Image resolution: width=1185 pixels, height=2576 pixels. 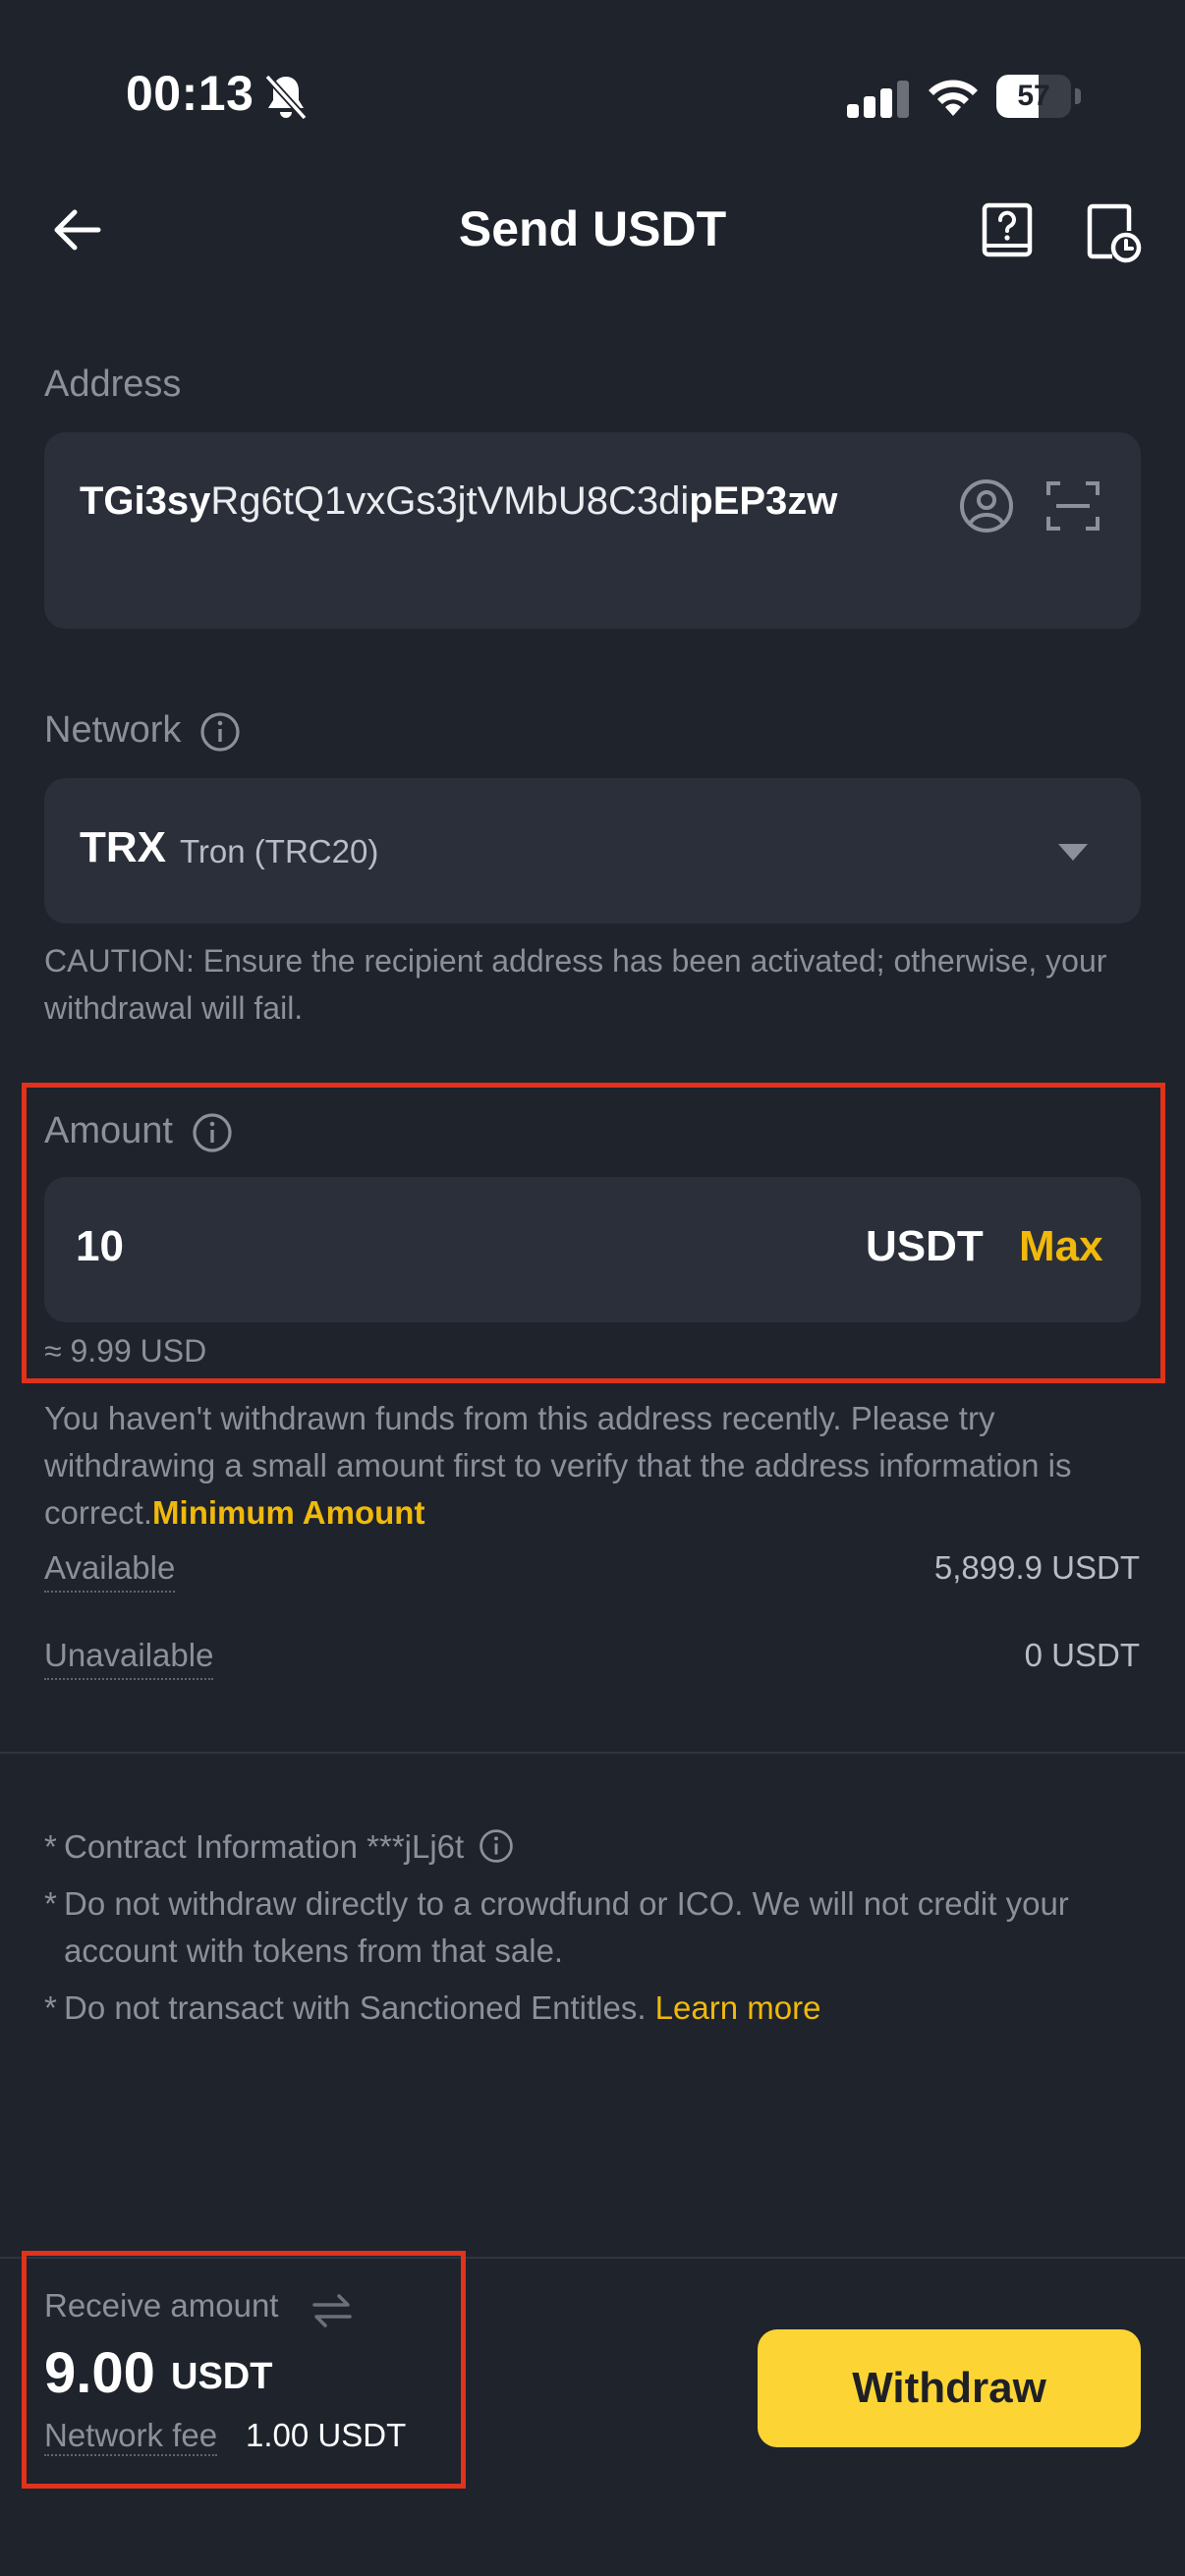 What do you see at coordinates (264, 1846) in the screenshot?
I see `contract-info-text: Contract Information ***jLj6t` at bounding box center [264, 1846].